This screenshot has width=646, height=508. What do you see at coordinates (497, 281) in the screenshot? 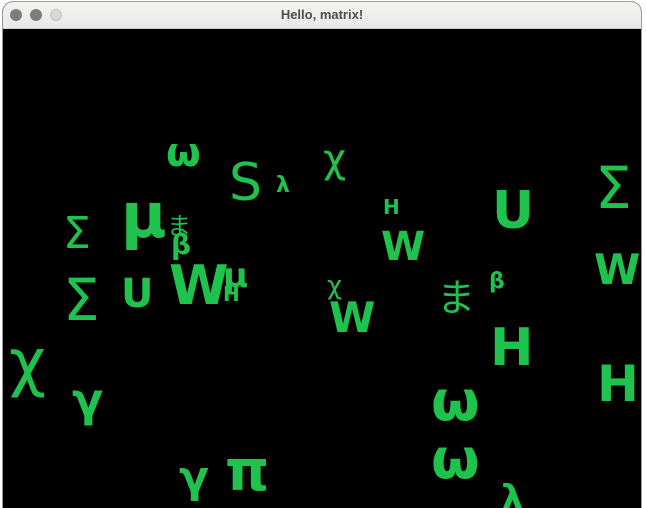
I see `glyph-beta: β` at bounding box center [497, 281].